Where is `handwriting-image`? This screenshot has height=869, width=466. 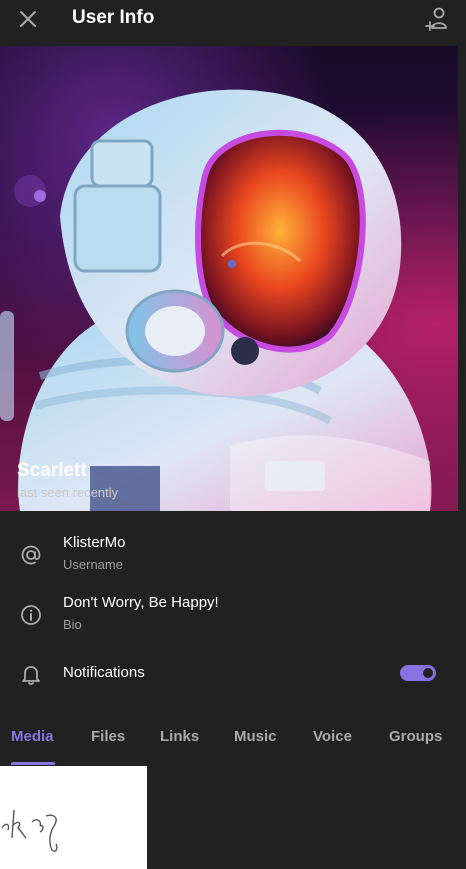 handwriting-image is located at coordinates (29, 830).